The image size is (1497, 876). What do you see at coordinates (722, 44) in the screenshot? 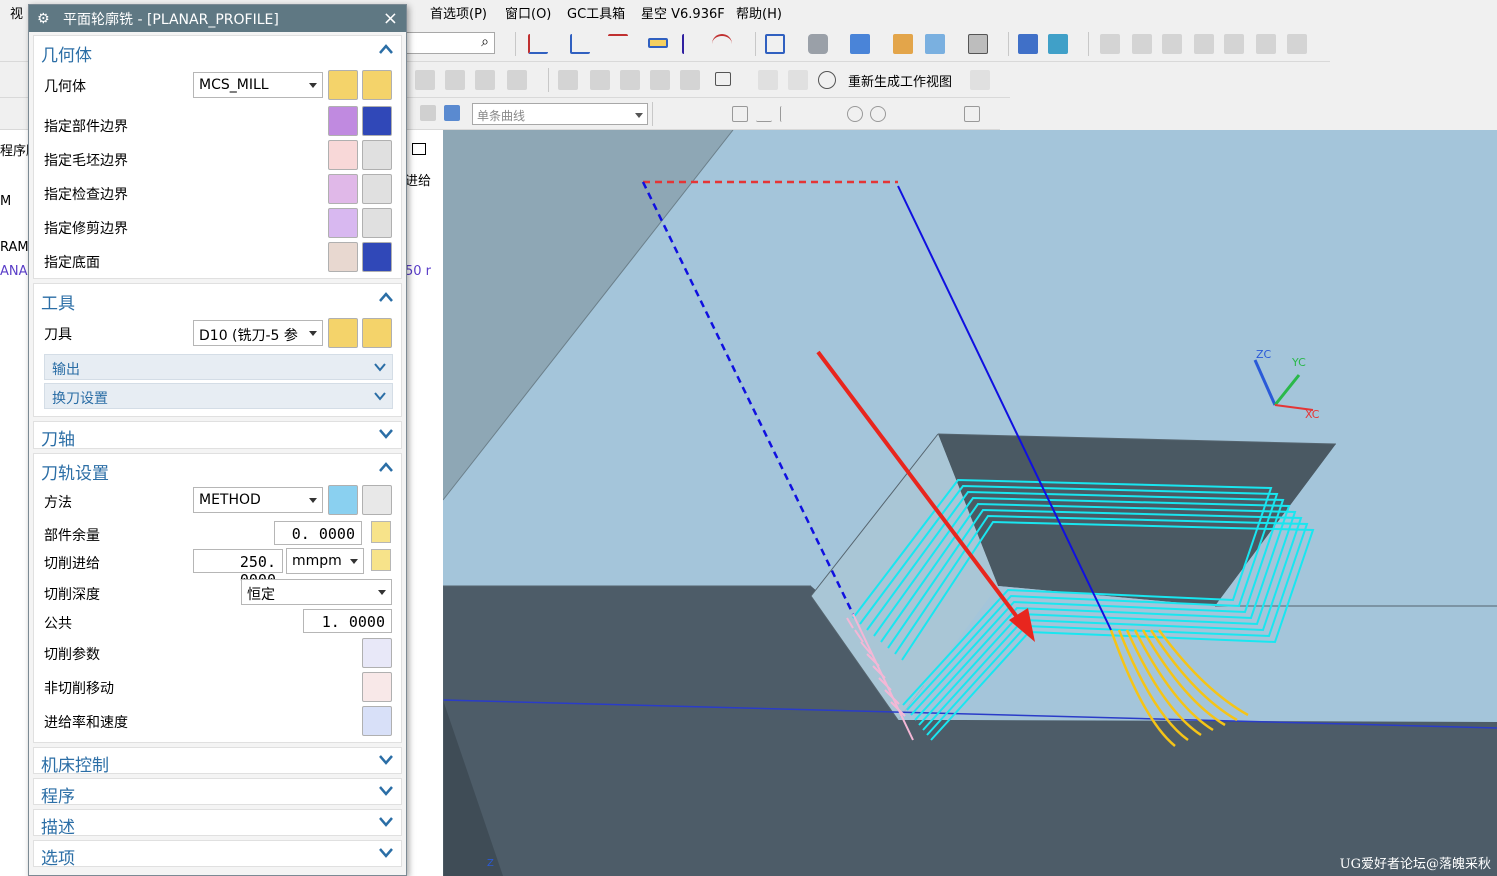
I see `arc-measure-icon` at bounding box center [722, 44].